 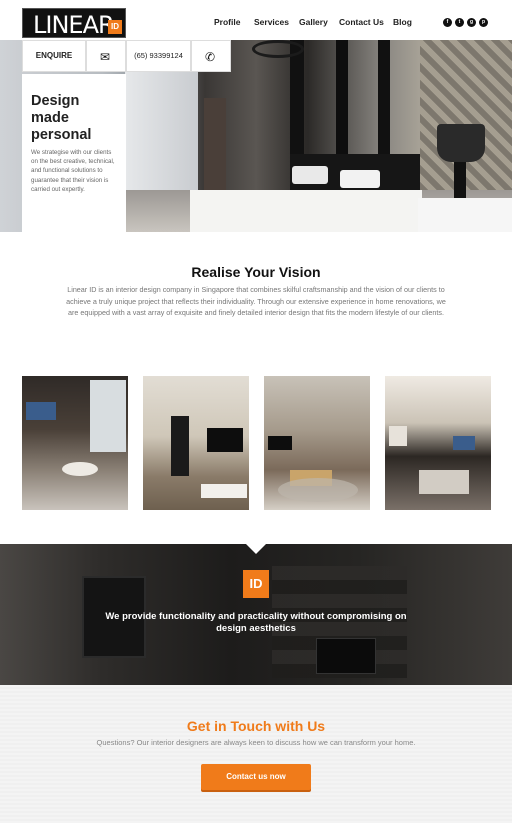 What do you see at coordinates (306, 211) in the screenshot?
I see `hero-bed` at bounding box center [306, 211].